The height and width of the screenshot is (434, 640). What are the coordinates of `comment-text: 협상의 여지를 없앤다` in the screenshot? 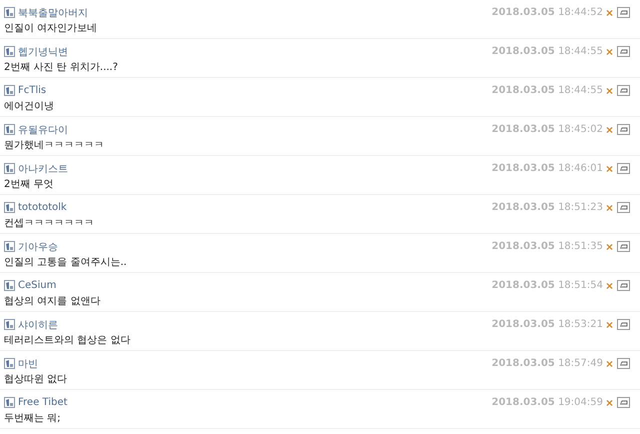 It's located at (53, 302).